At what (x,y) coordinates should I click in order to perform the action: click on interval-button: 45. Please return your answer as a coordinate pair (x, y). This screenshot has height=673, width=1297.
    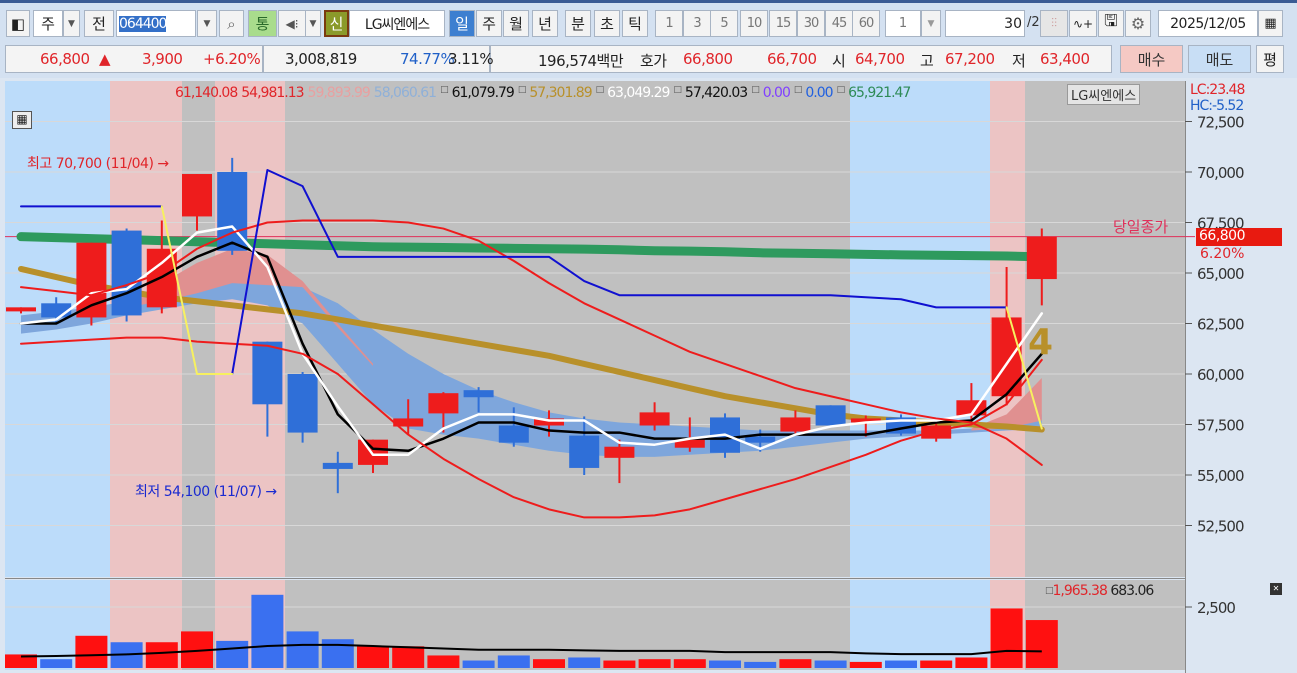
    Looking at the image, I should click on (839, 23).